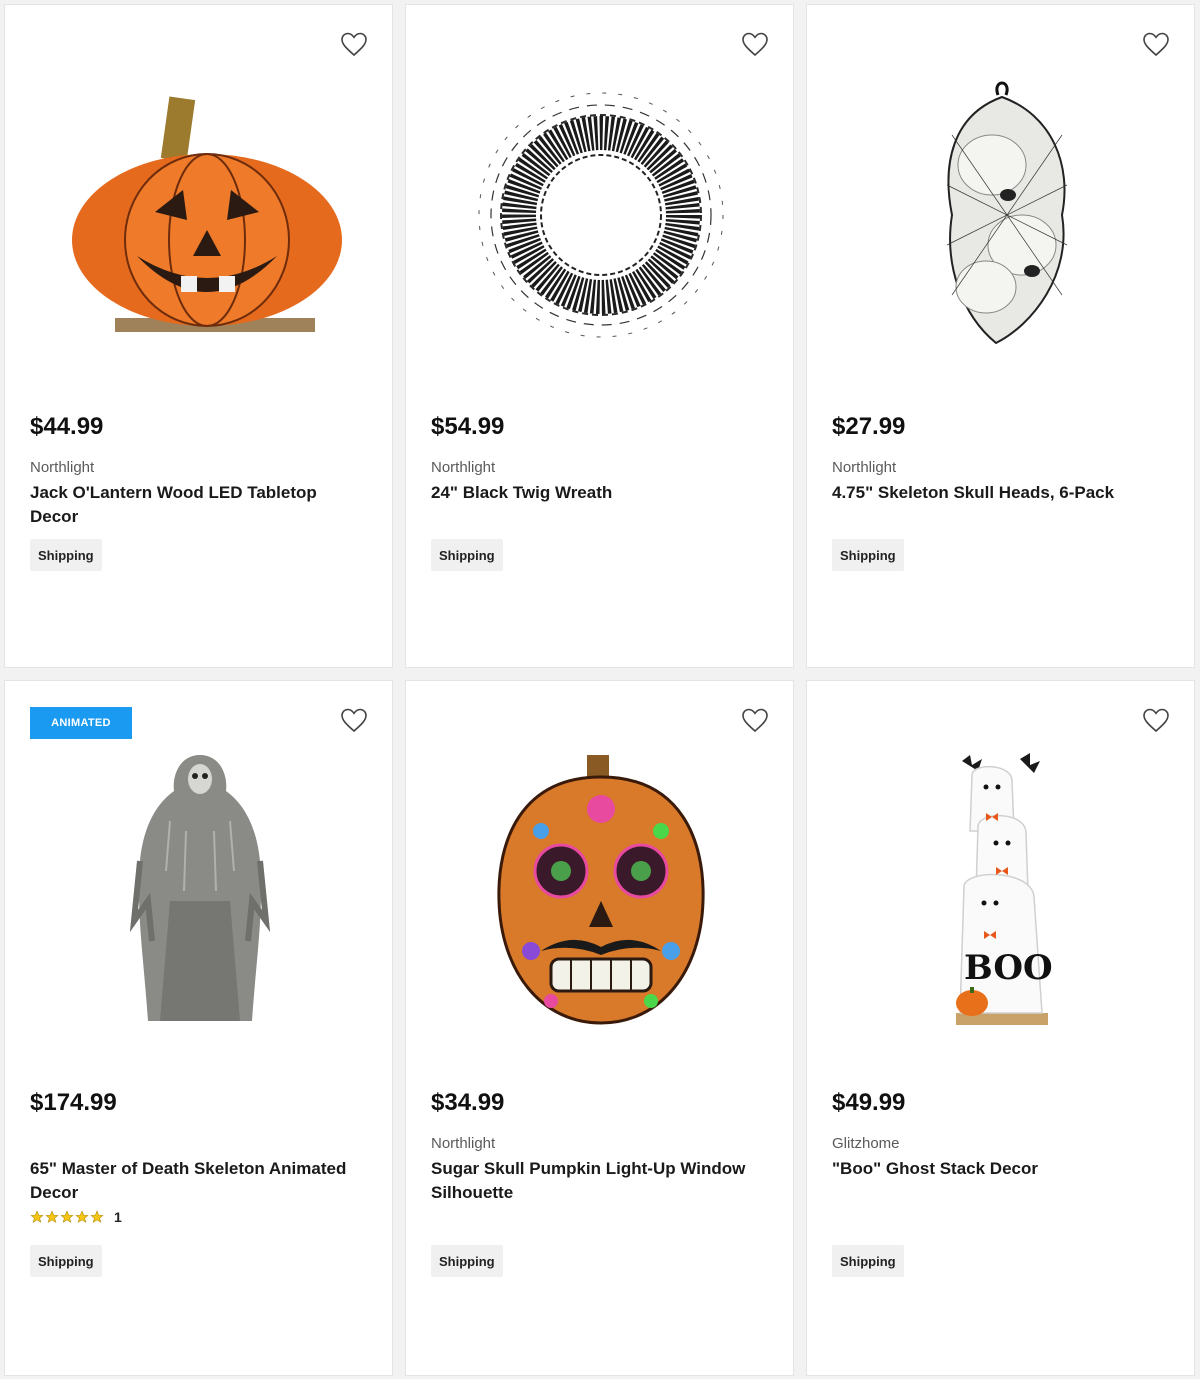 The width and height of the screenshot is (1200, 1379). Describe the element at coordinates (73, 1102) in the screenshot. I see `product-price: $174.99` at that location.